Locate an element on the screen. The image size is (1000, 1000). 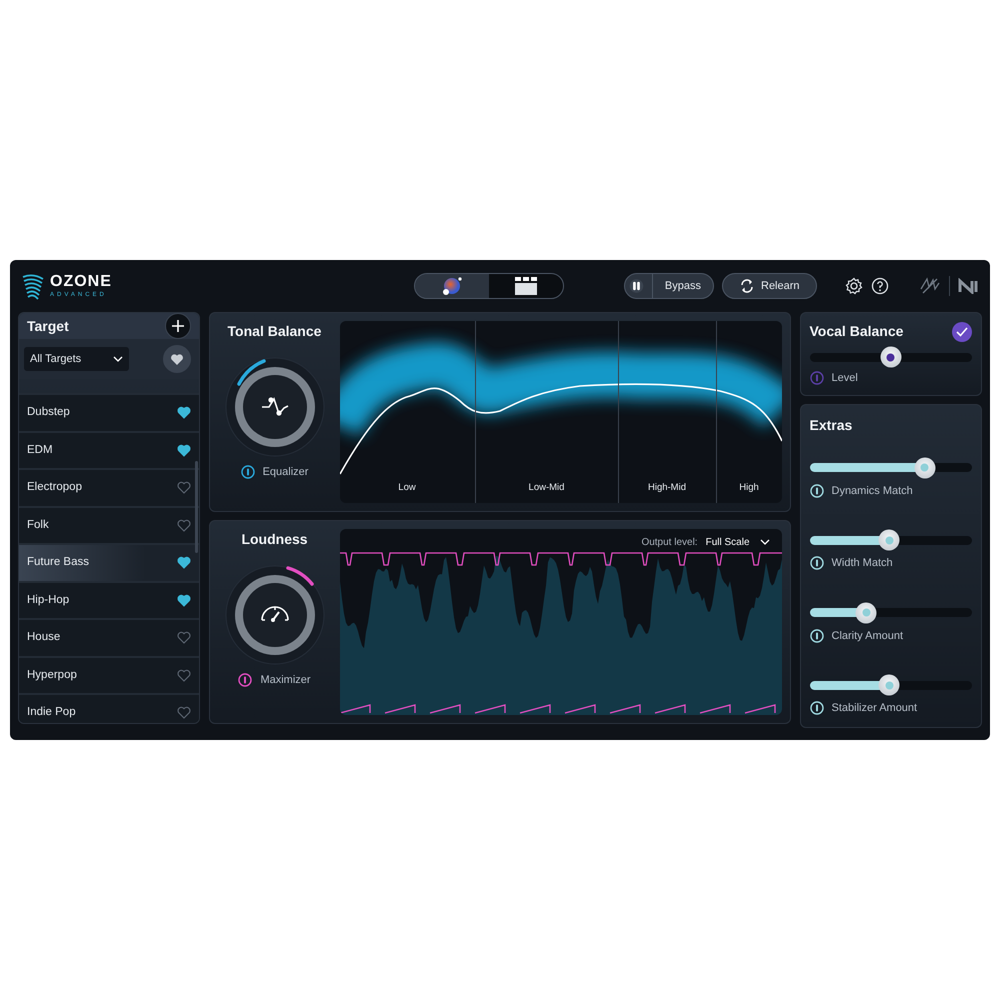
target-item: EDM is located at coordinates (108, 449).